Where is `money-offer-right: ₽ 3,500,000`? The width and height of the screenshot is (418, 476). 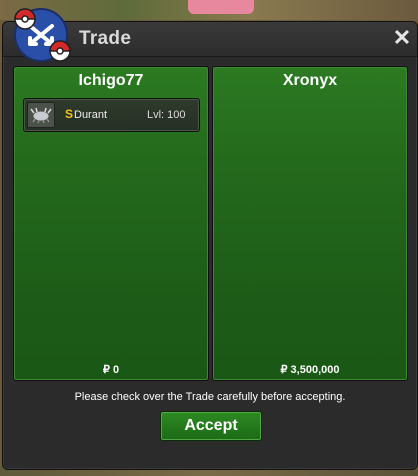
money-offer-right: ₽ 3,500,000 is located at coordinates (310, 370).